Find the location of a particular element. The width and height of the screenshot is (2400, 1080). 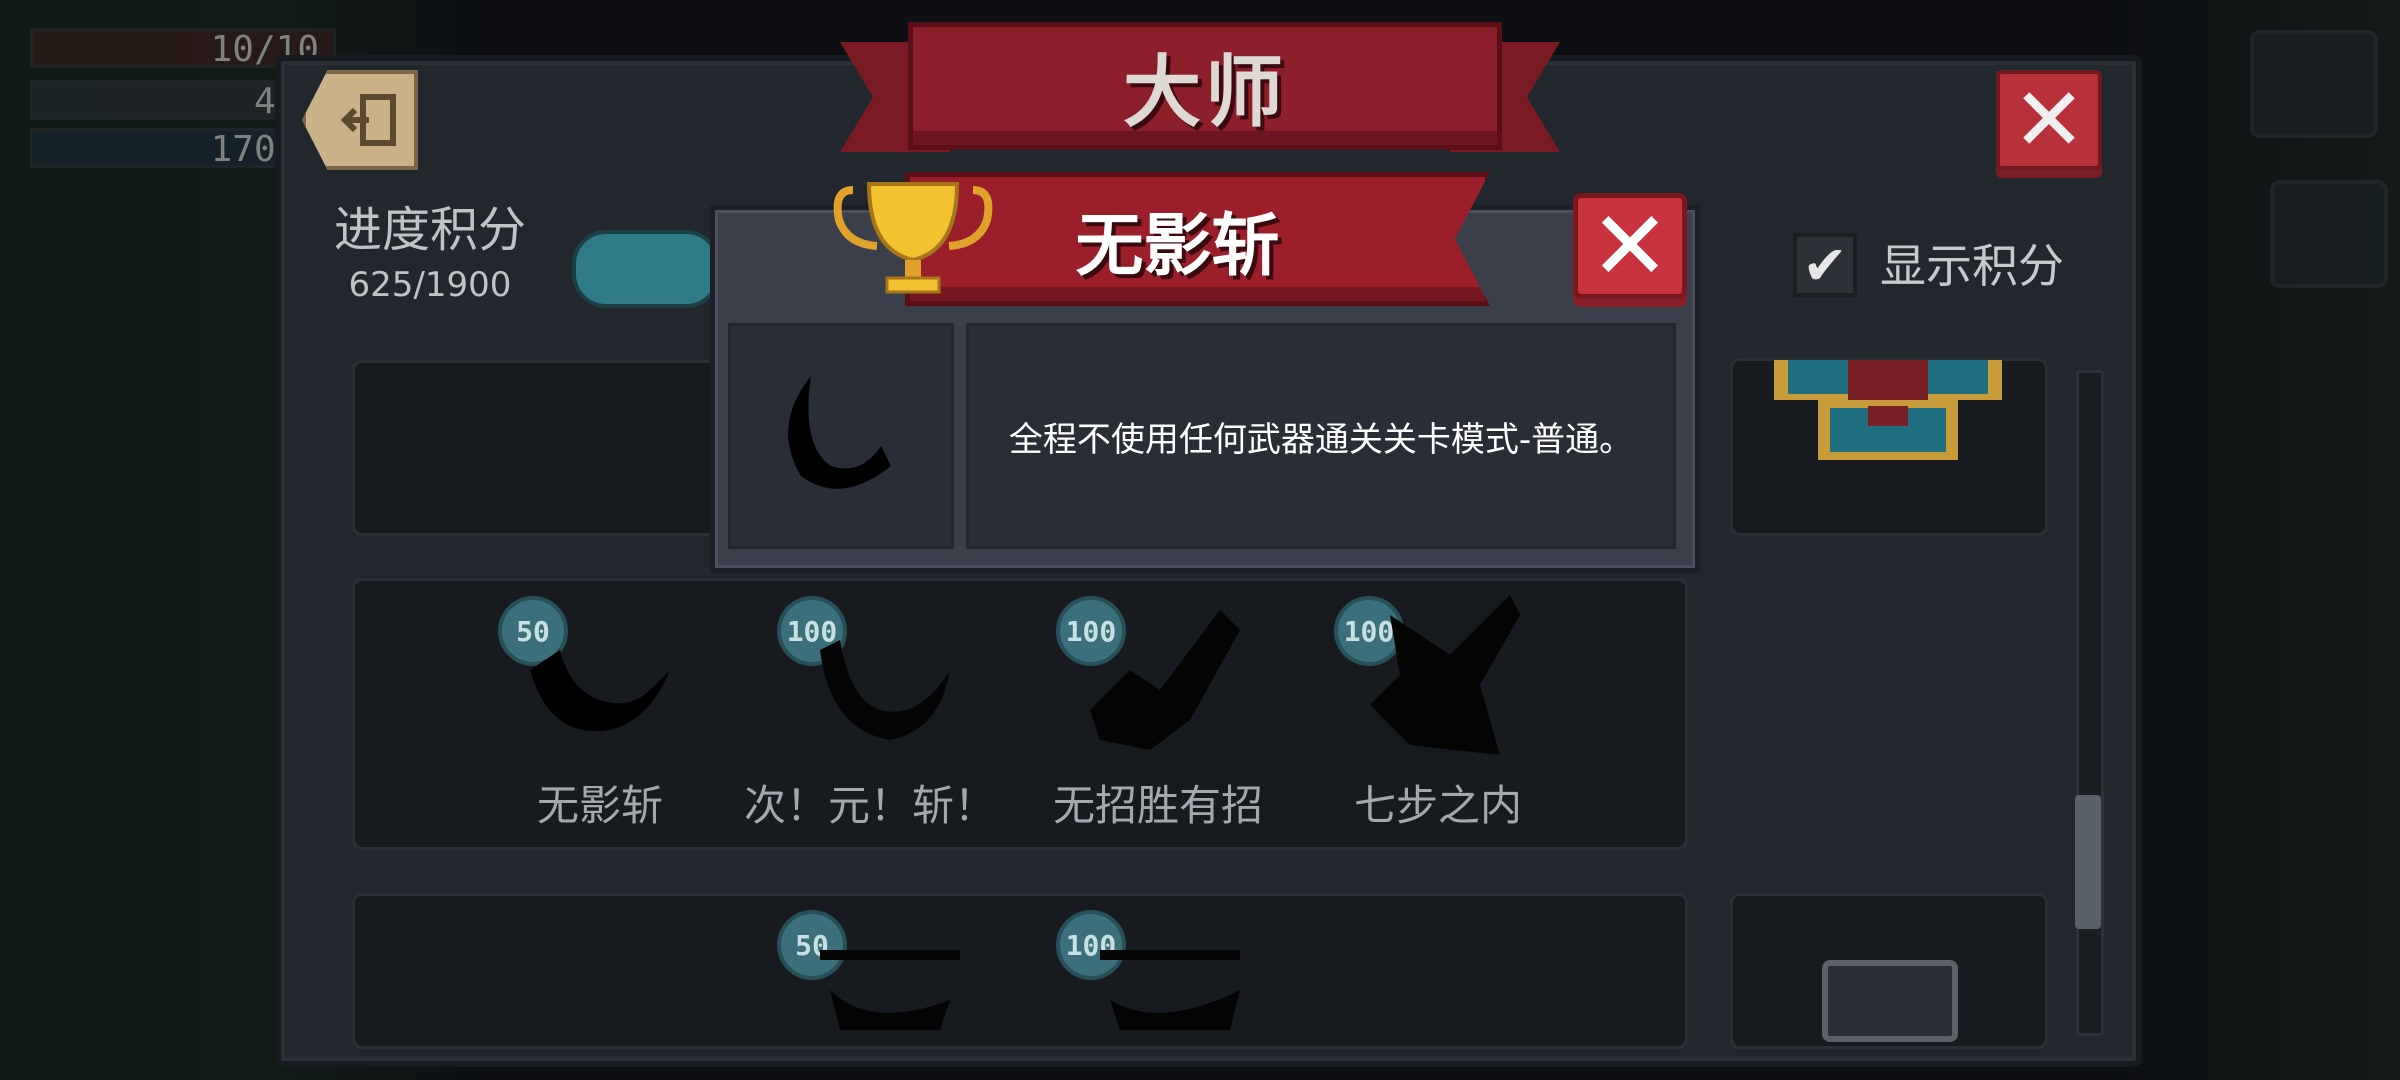

panel-close-button: ✕ is located at coordinates (2049, 120).